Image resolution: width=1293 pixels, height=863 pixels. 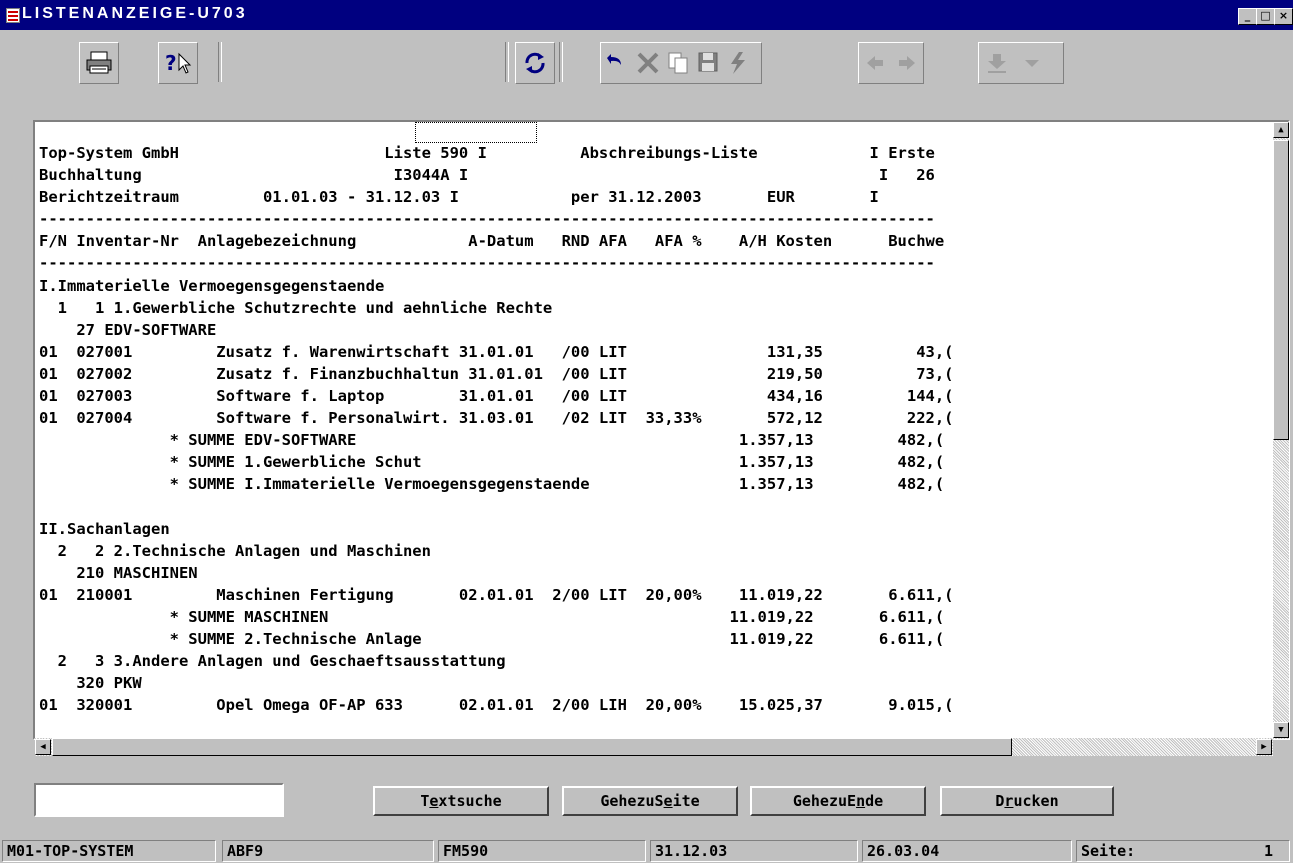 I want to click on drucken-button: Dr ucken, so click(x=1027, y=801).